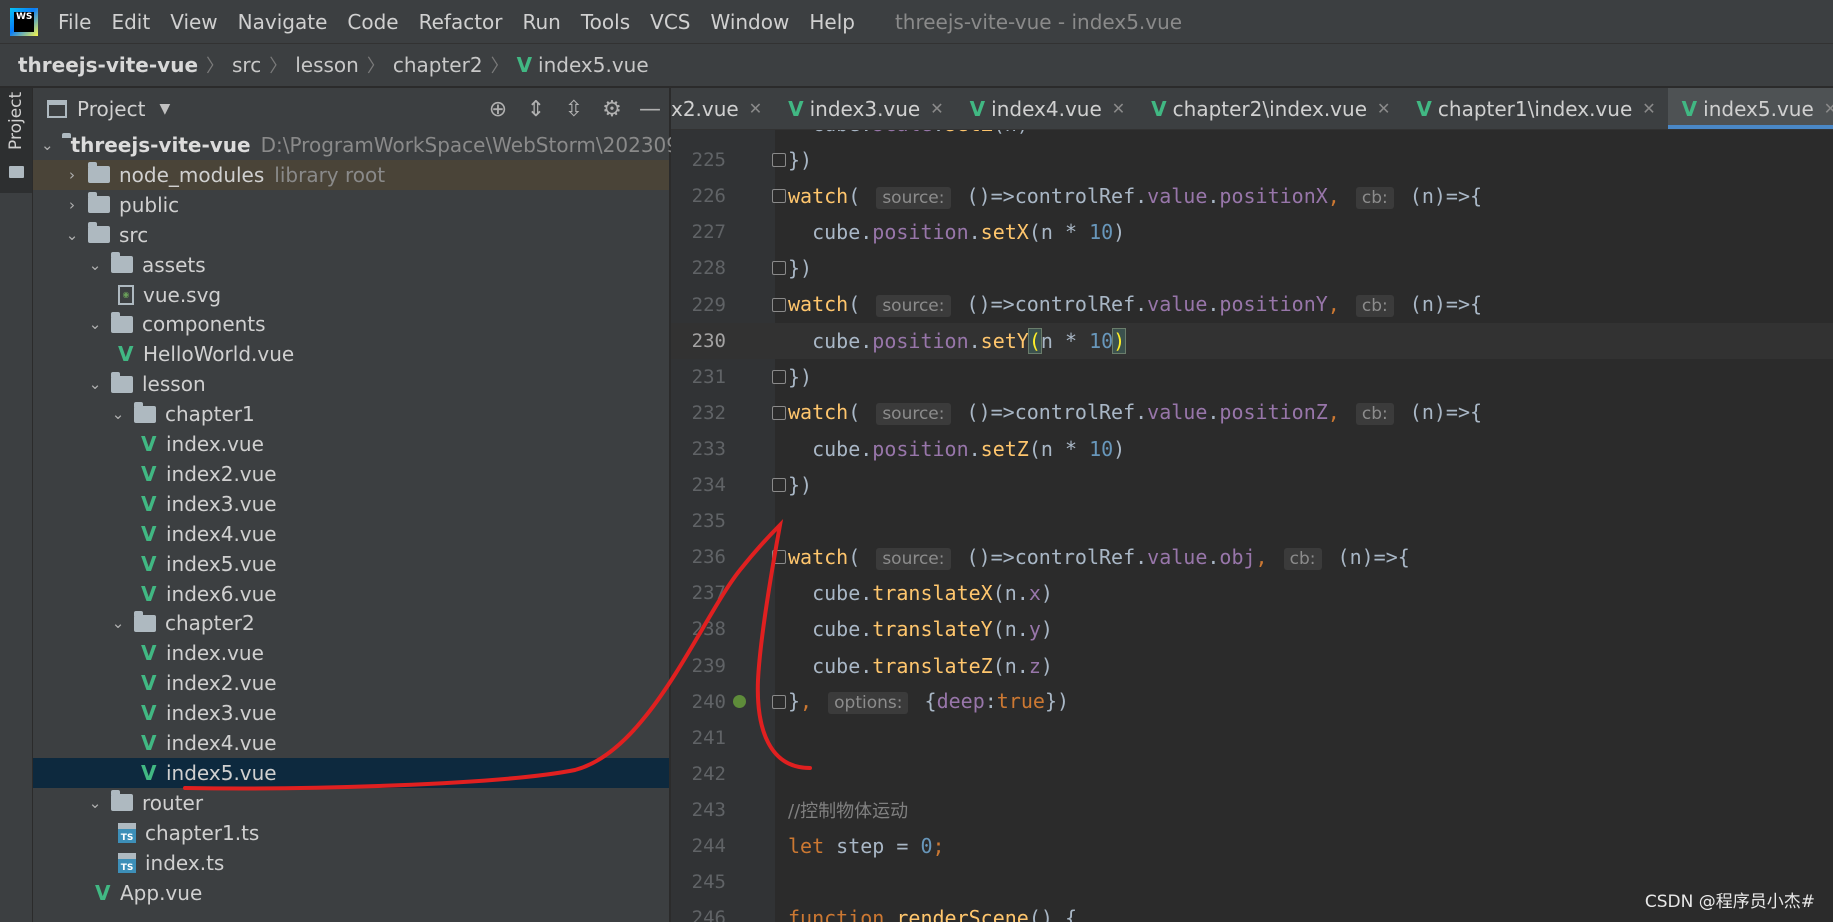 The width and height of the screenshot is (1833, 922). I want to click on expand-all-icon: ⇕, so click(536, 109).